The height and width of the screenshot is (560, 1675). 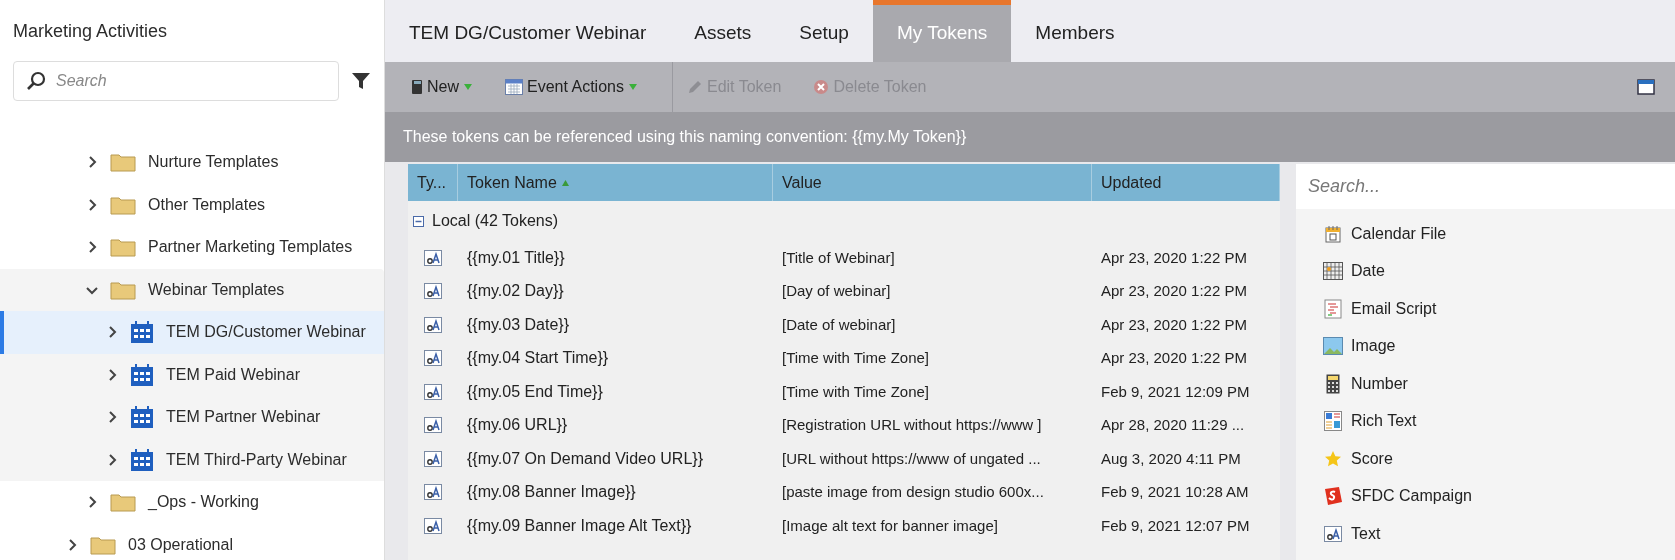 I want to click on table-cell-text: {{my.04 Start Time}}, so click(x=538, y=358).